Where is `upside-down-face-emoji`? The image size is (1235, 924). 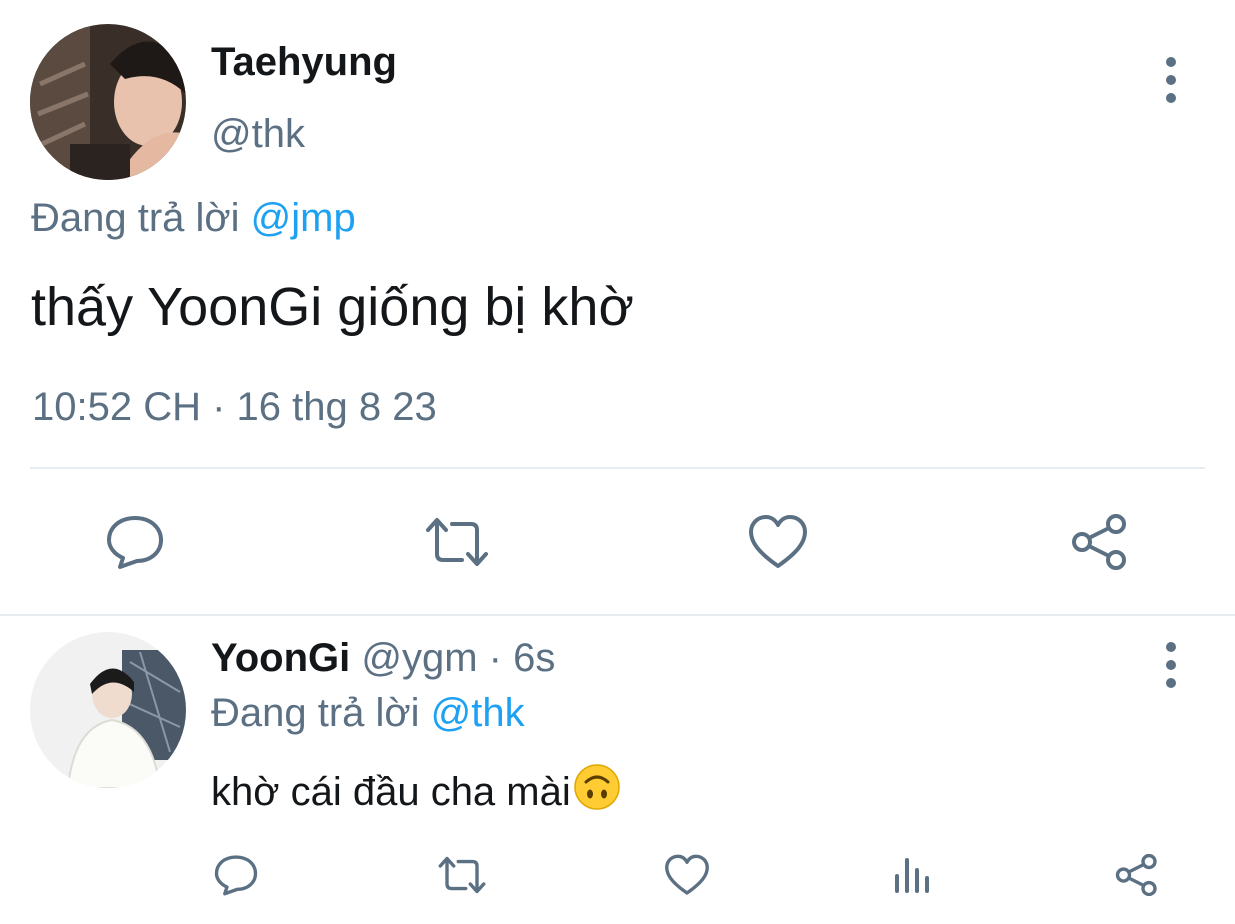
upside-down-face-emoji is located at coordinates (597, 792).